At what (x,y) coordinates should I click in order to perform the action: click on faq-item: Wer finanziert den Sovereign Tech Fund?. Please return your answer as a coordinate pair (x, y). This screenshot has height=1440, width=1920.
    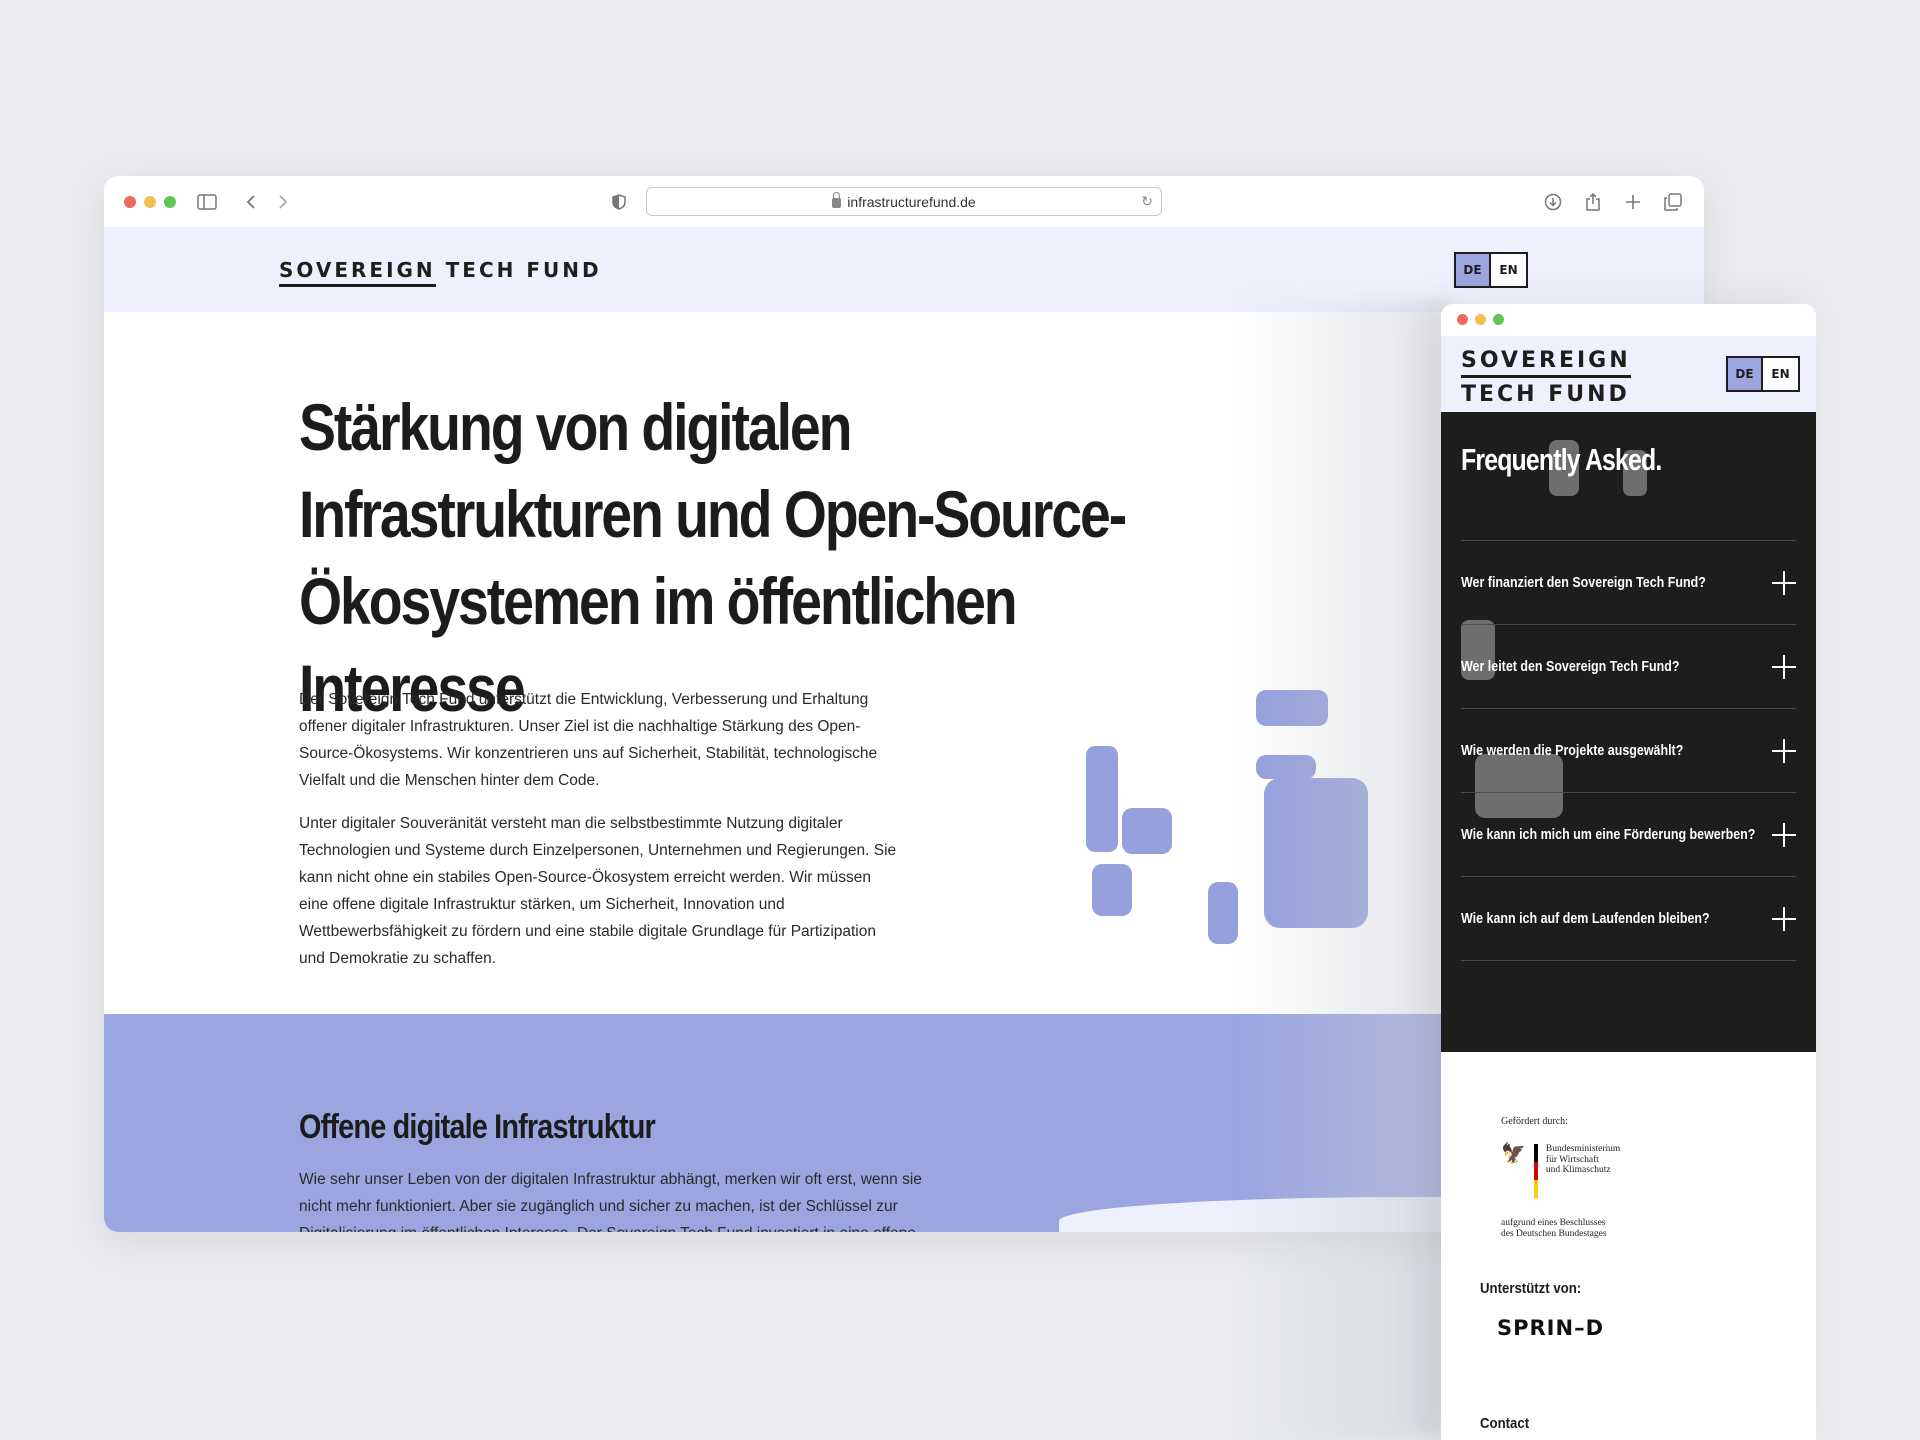
    Looking at the image, I should click on (1628, 583).